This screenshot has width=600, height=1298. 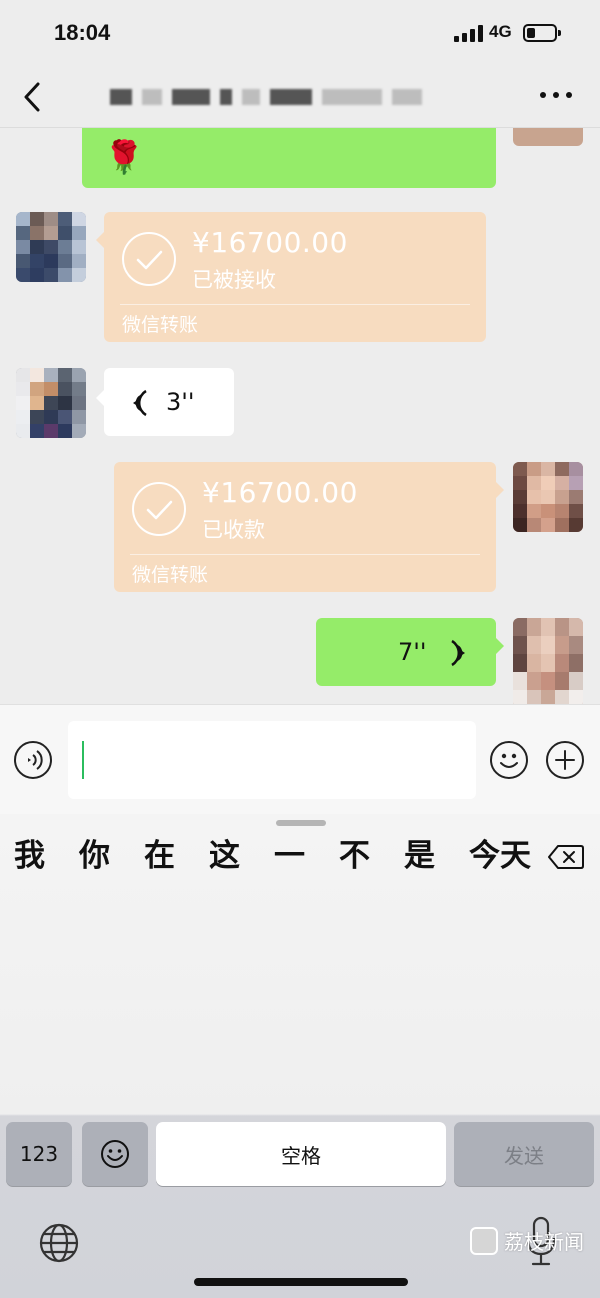 What do you see at coordinates (159, 856) in the screenshot?
I see `candidate-word: 在` at bounding box center [159, 856].